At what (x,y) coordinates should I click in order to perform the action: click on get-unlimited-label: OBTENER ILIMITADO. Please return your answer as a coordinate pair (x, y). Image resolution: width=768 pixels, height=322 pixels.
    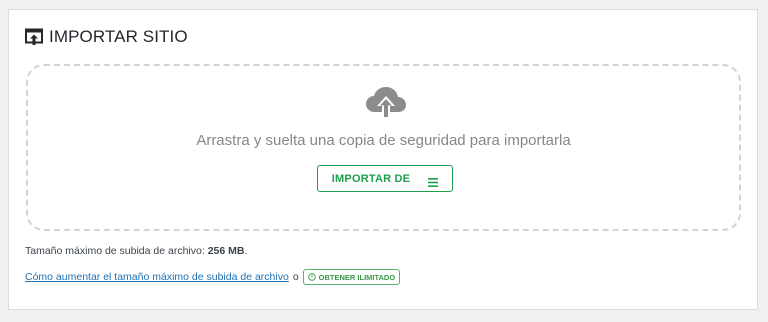
    Looking at the image, I should click on (357, 277).